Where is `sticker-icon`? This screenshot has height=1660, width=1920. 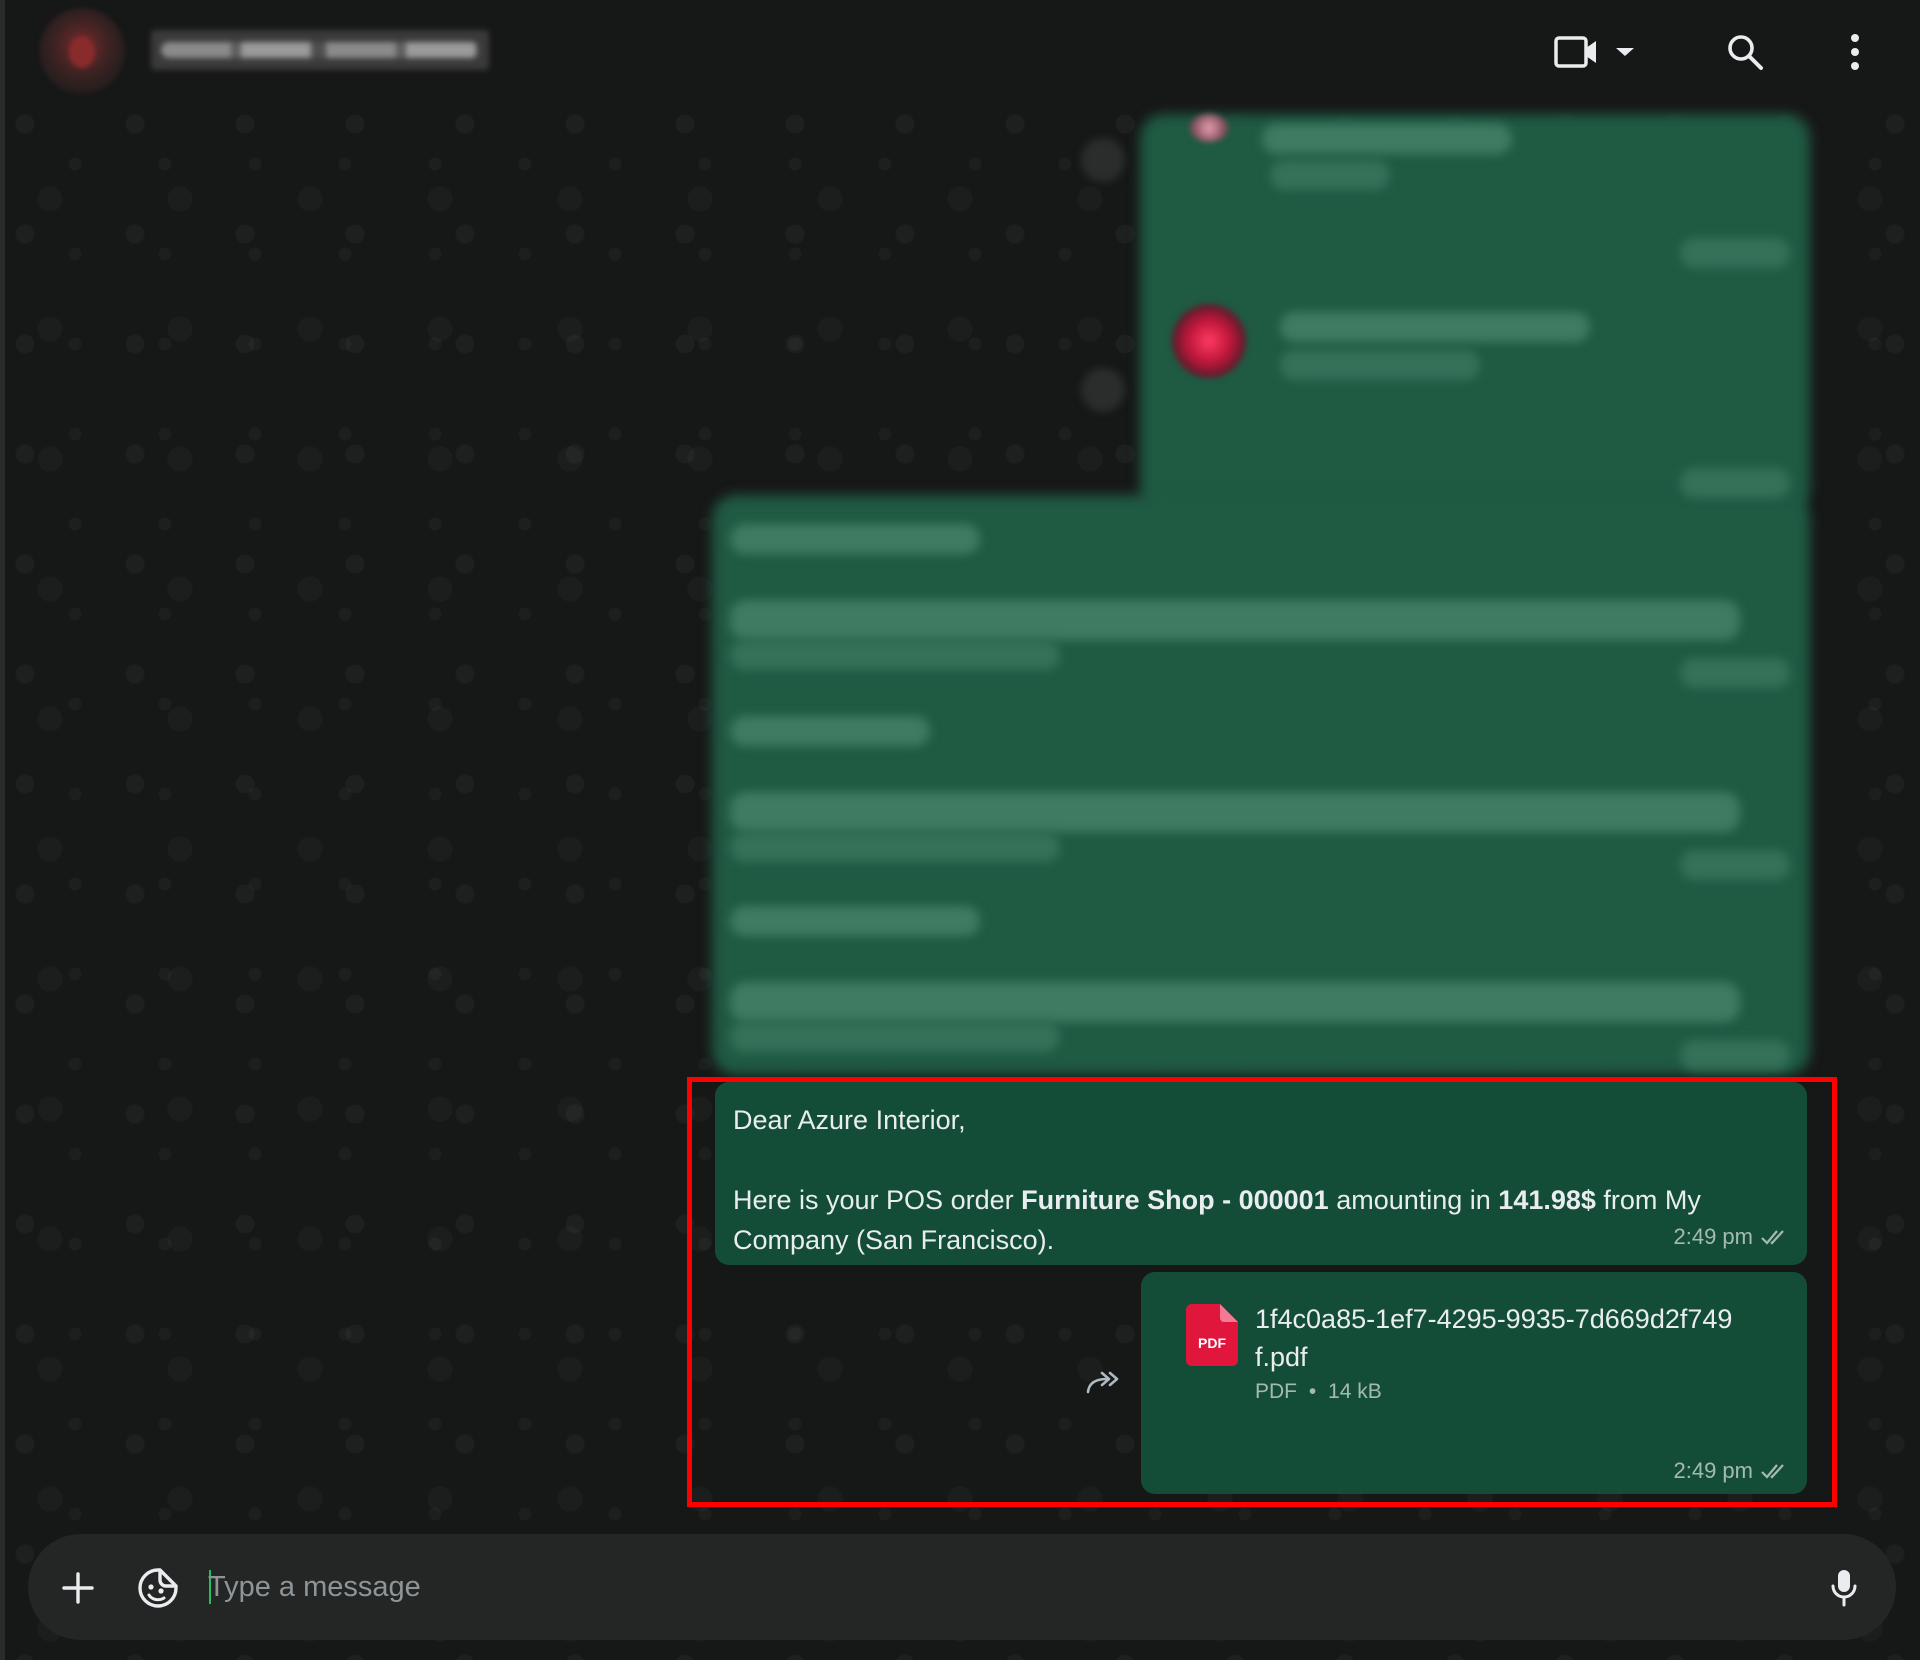
sticker-icon is located at coordinates (158, 1588).